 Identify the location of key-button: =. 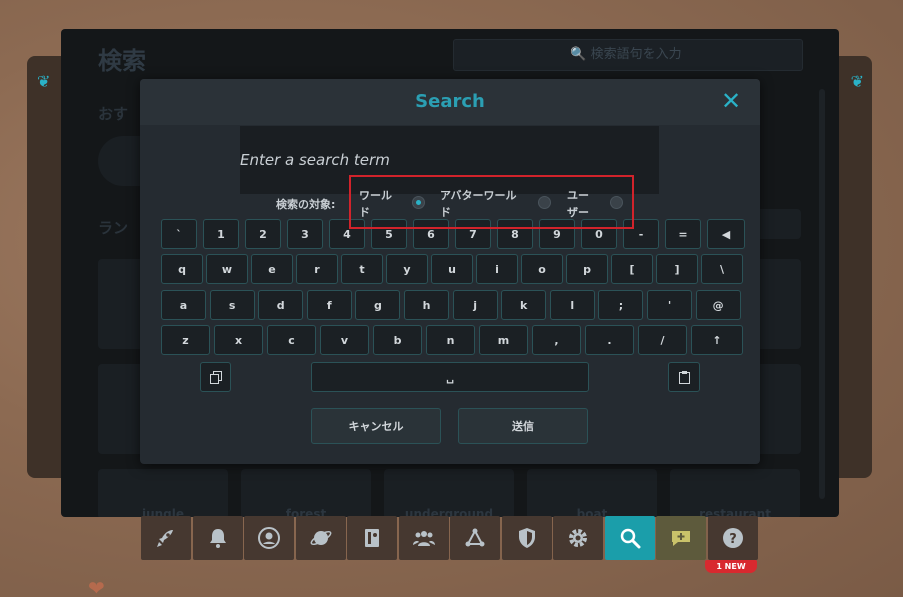
(683, 234).